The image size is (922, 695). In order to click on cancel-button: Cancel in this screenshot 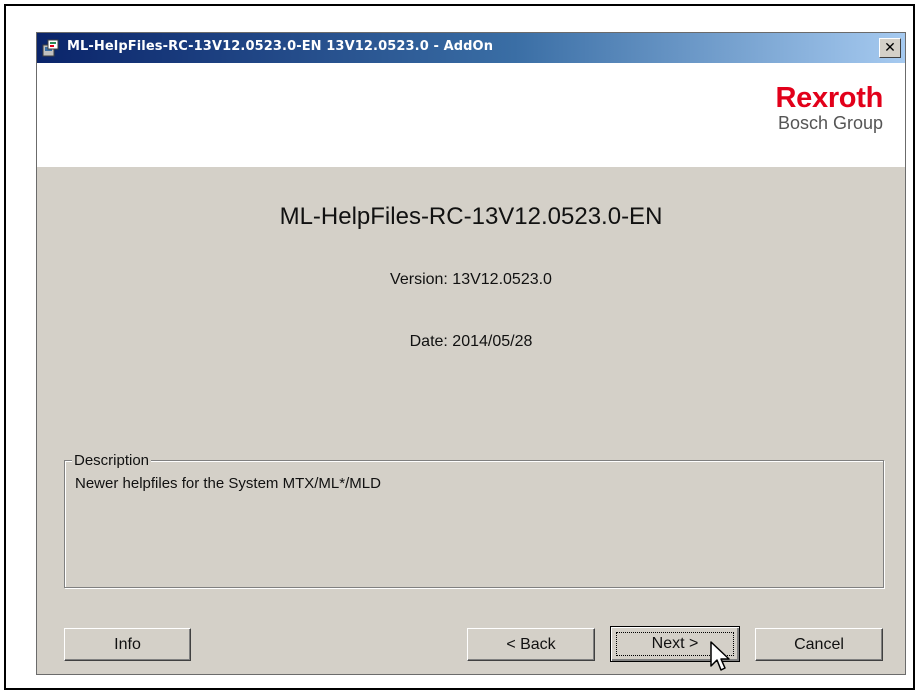, I will do `click(819, 644)`.